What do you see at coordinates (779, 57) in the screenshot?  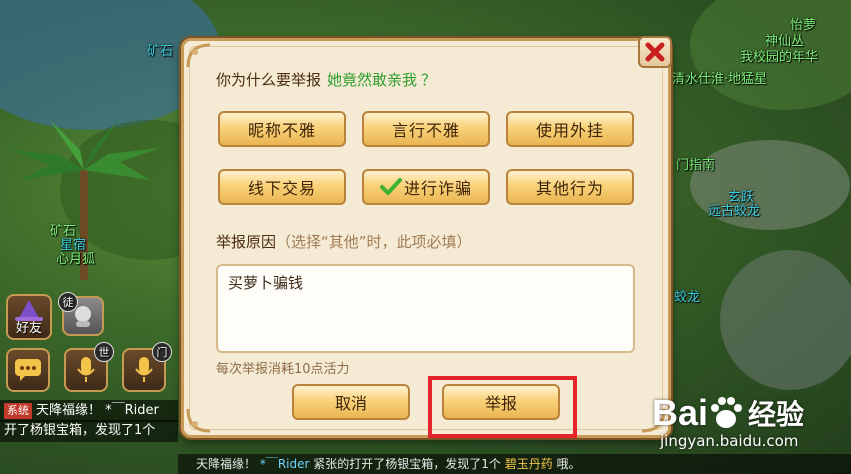 I see `world-label-npc: 我校园的年华` at bounding box center [779, 57].